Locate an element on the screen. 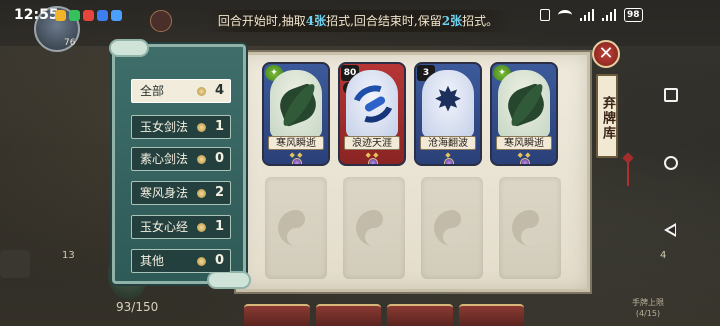 Image resolution: width=720 pixels, height=326 pixels. notification-icons is located at coordinates (88, 15).